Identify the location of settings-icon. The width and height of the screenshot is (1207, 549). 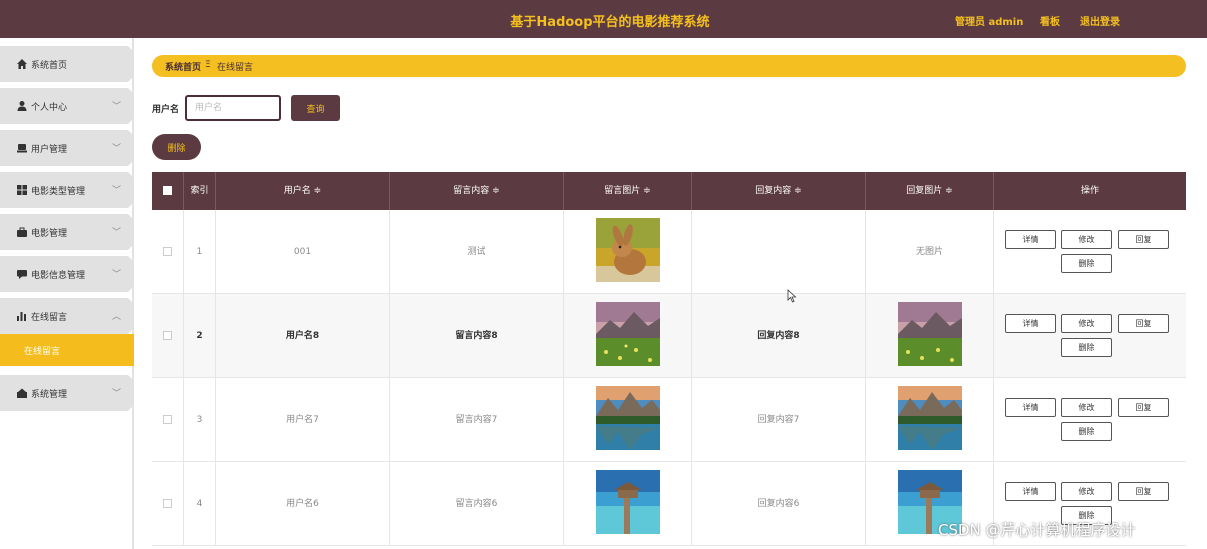
(22, 393).